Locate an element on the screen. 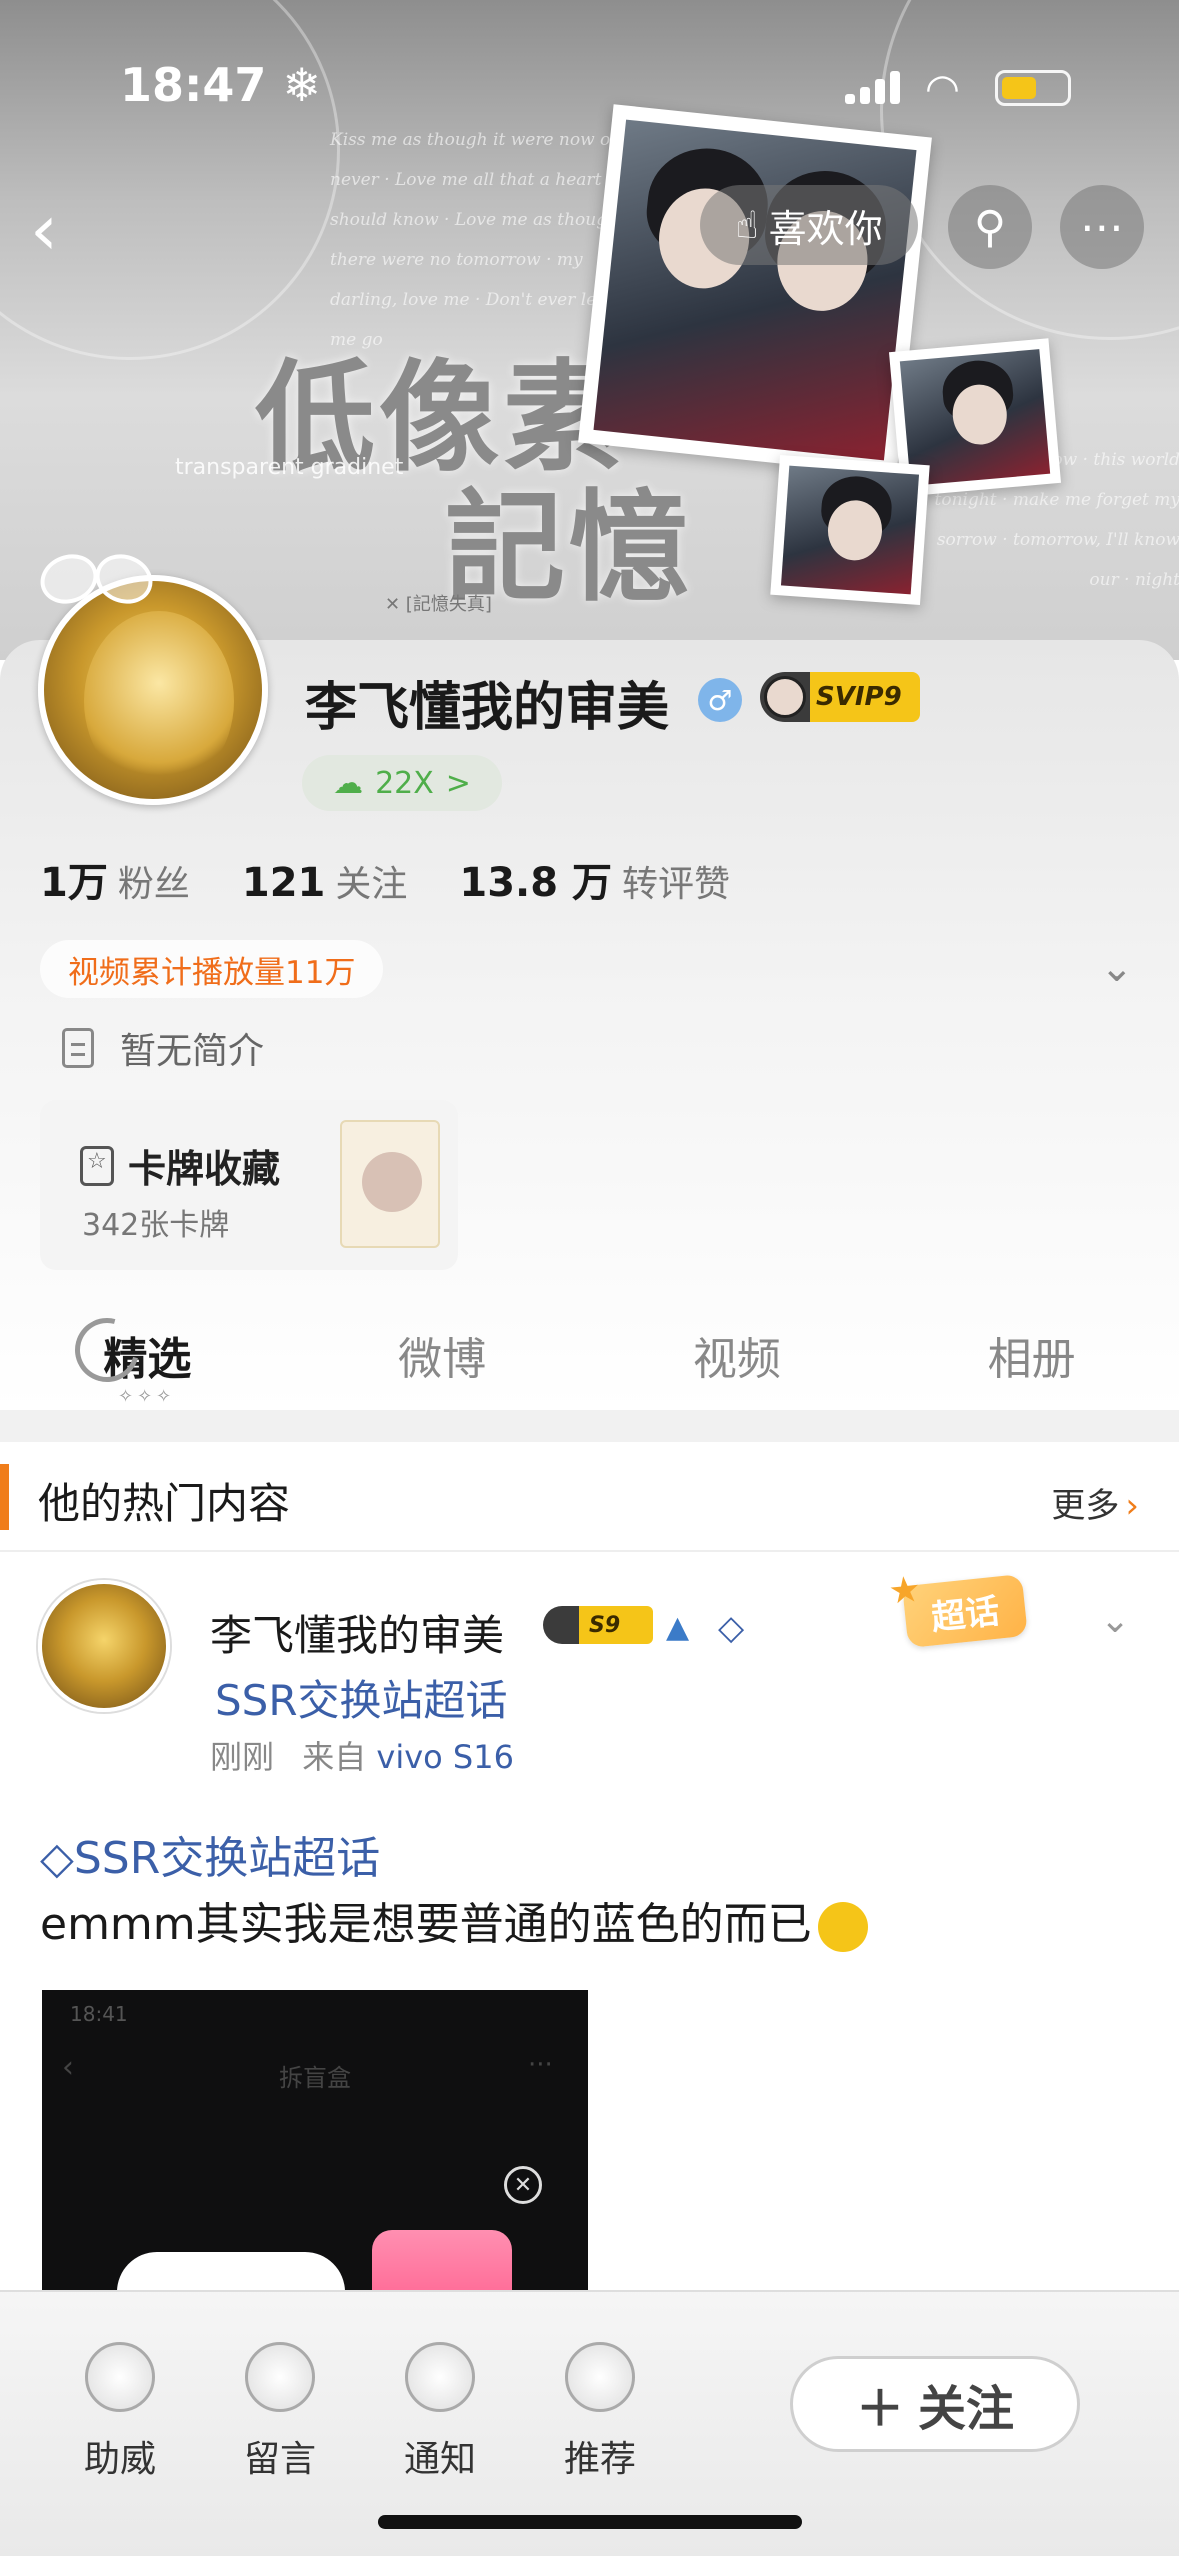  post-source-prefix: 来自 is located at coordinates (334, 1757).